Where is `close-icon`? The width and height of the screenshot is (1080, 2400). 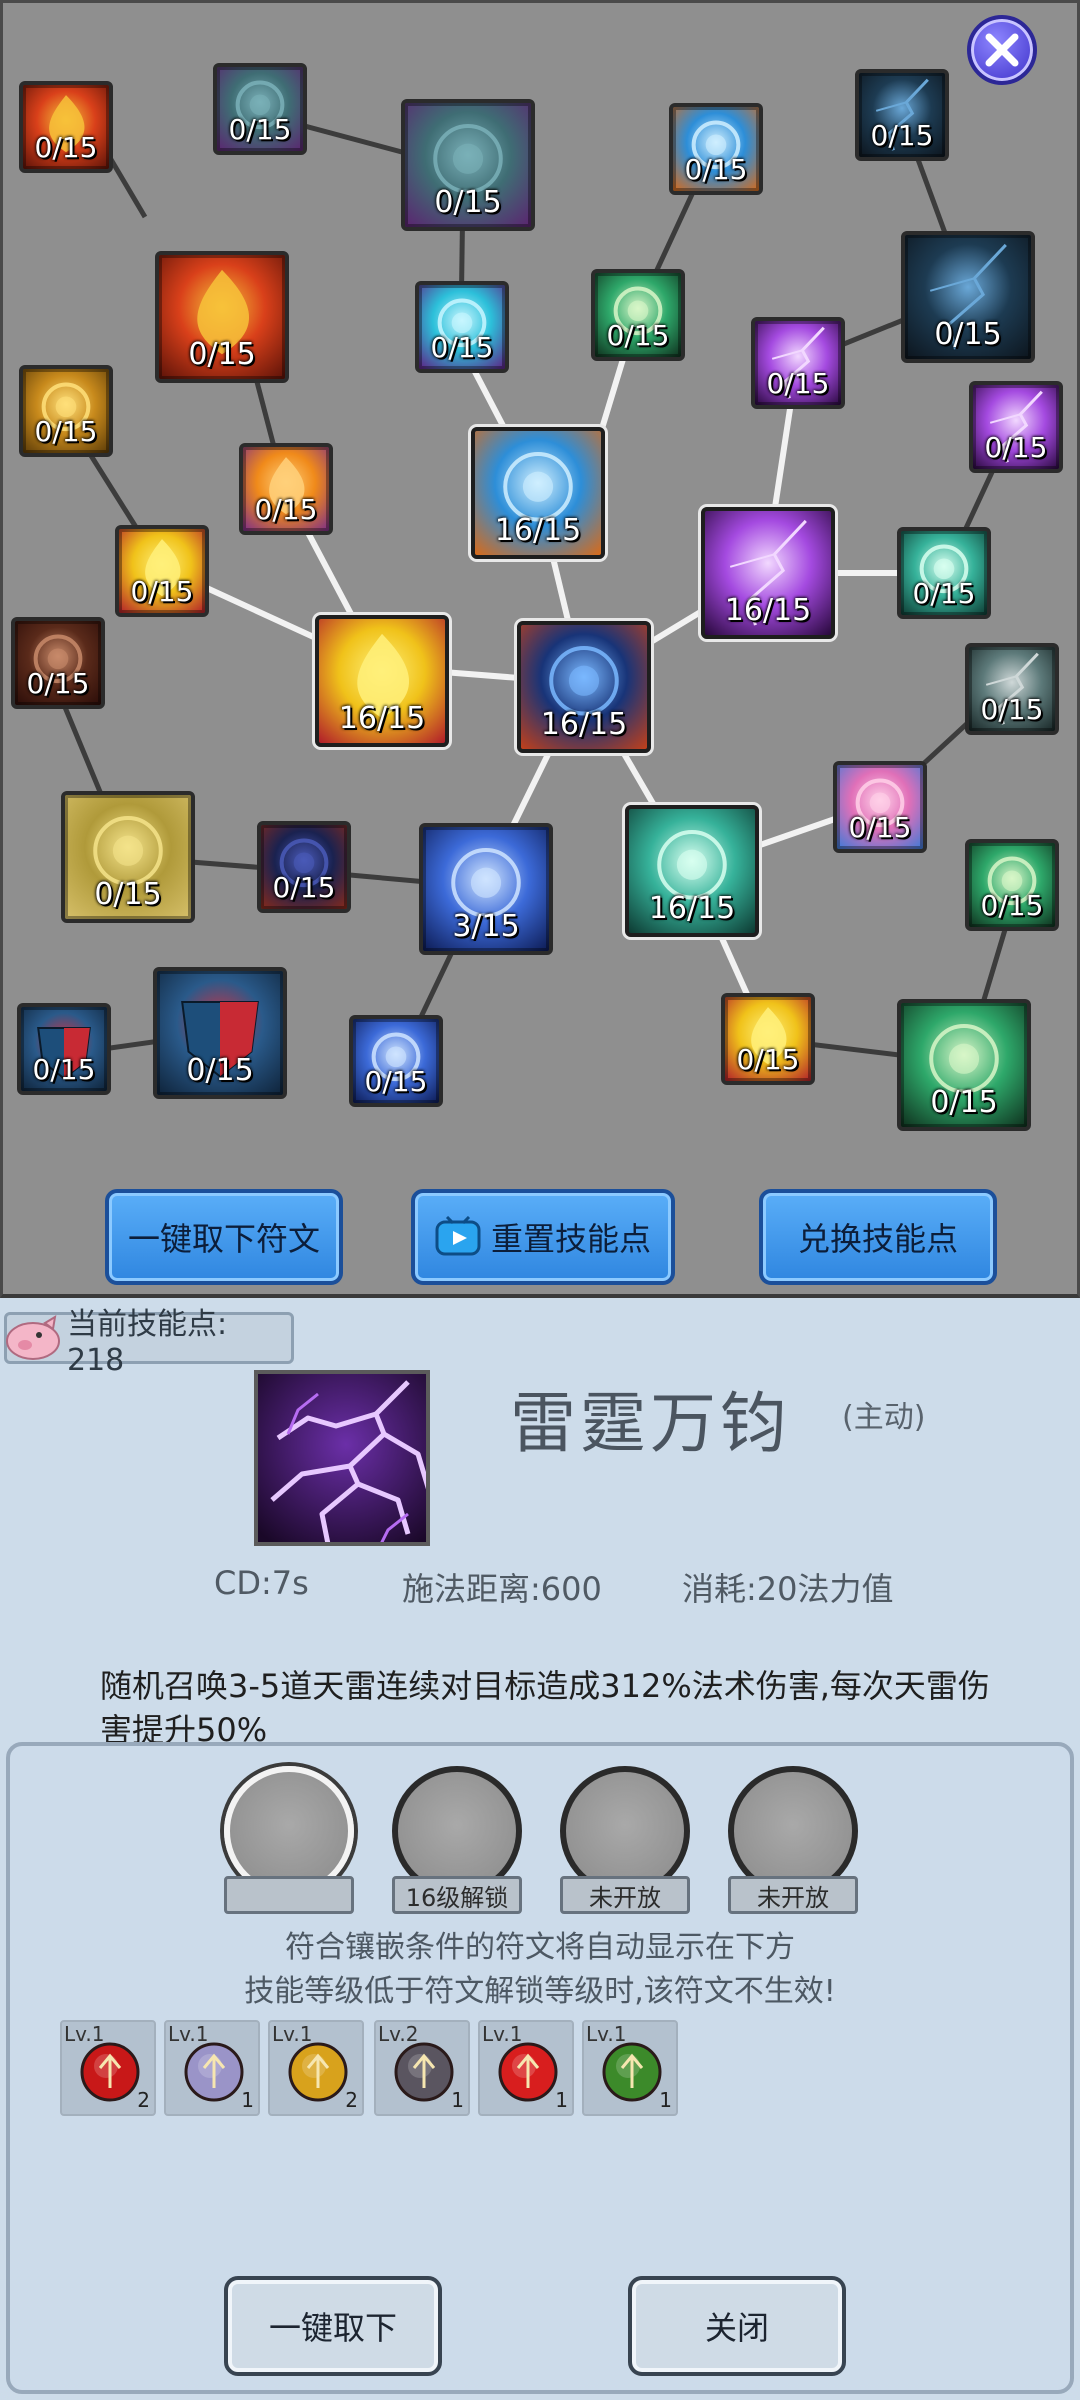
close-icon is located at coordinates (1002, 50).